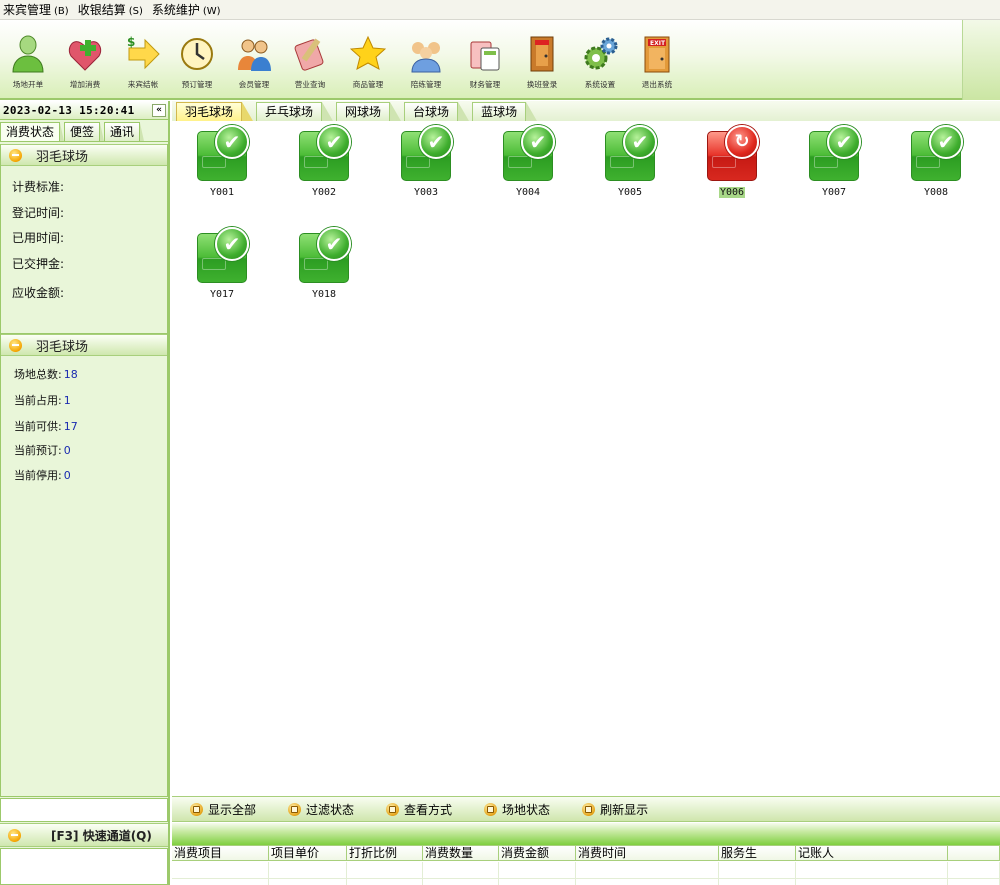  I want to click on elapsed-time-label: 已用时间:, so click(38, 238).